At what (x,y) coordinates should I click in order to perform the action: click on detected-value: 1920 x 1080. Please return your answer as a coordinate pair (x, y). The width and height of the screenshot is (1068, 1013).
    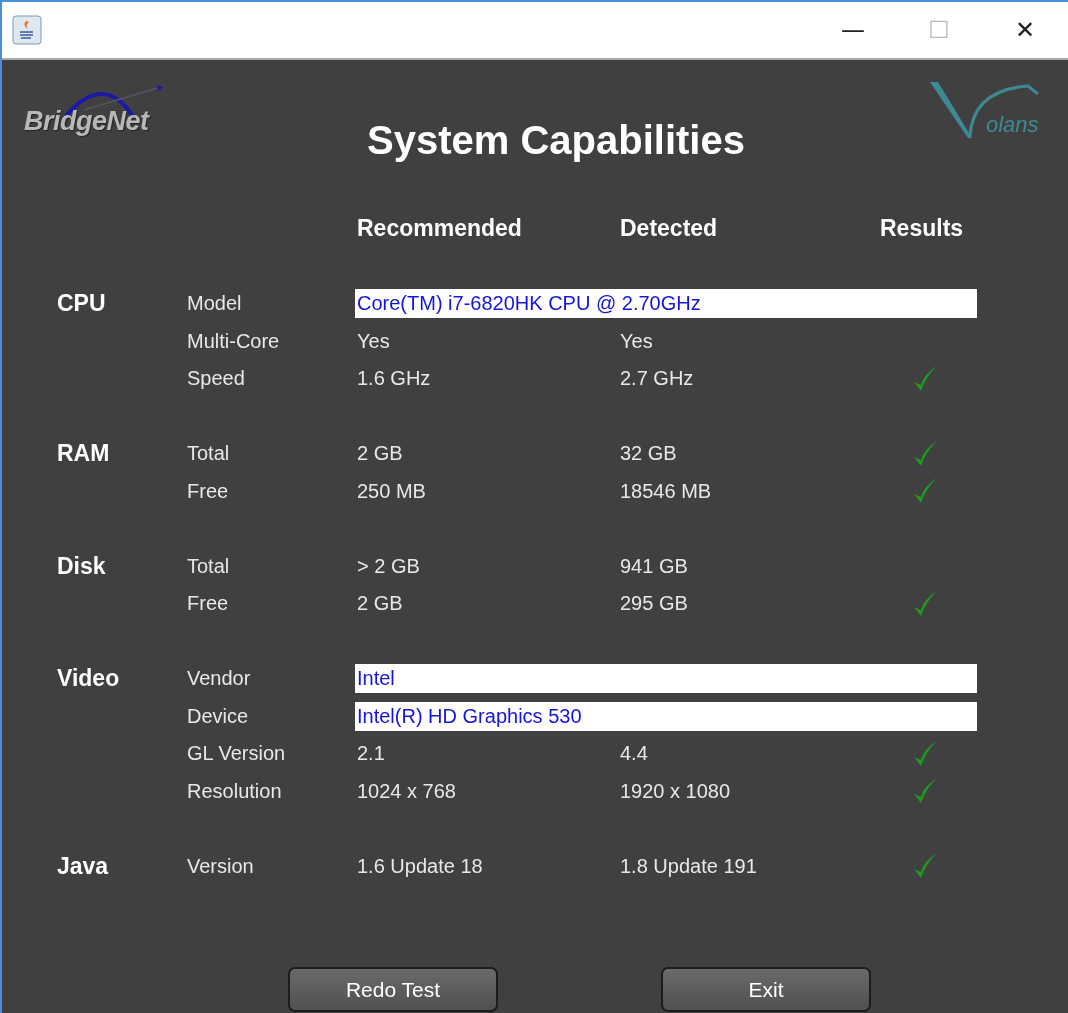
    Looking at the image, I should click on (676, 791).